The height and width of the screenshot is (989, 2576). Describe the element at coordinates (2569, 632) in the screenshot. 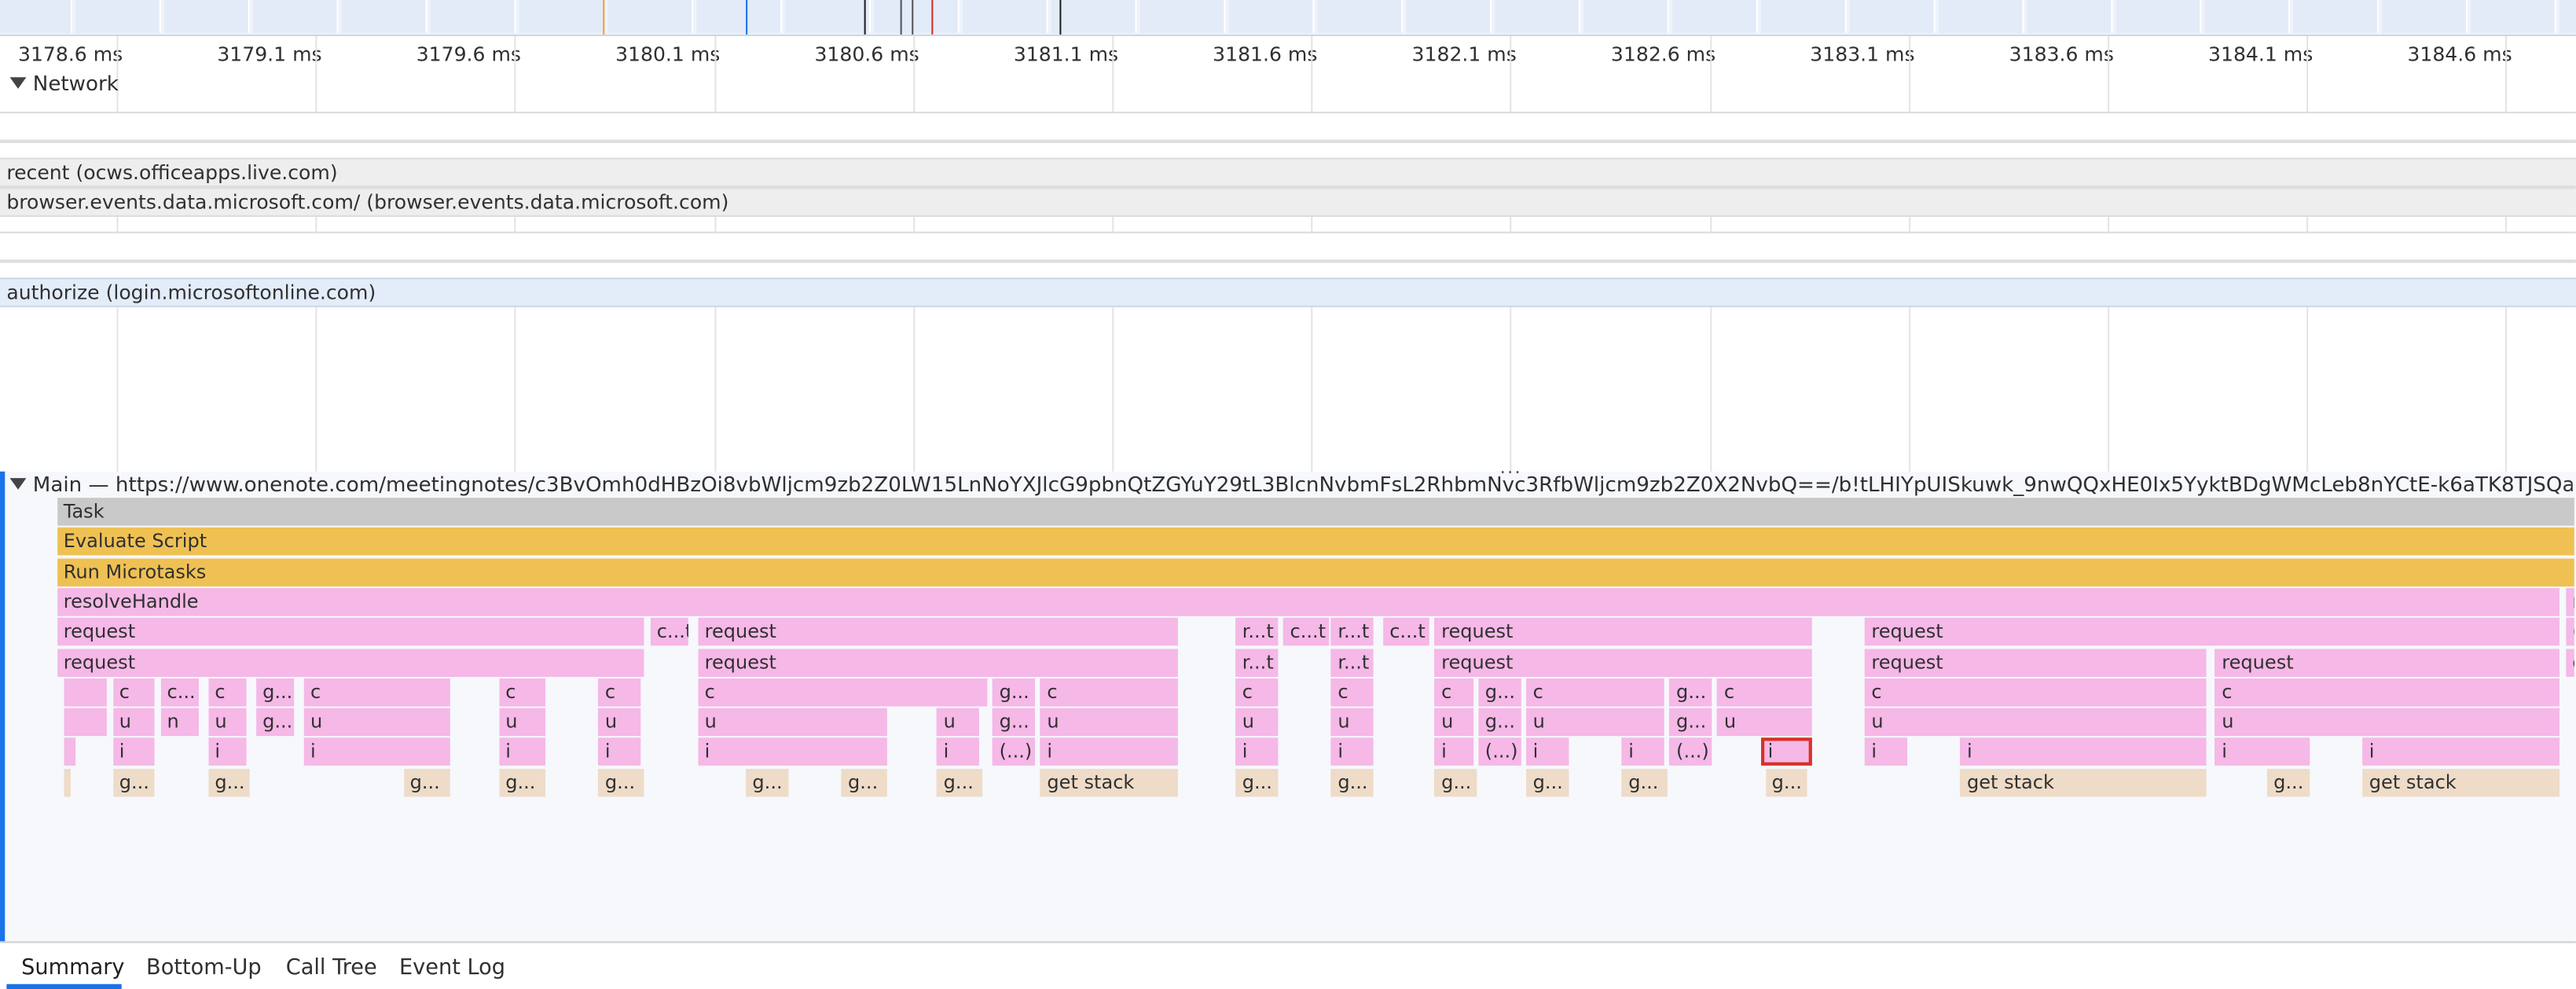

I see `flame-bar: (ano...us)` at that location.